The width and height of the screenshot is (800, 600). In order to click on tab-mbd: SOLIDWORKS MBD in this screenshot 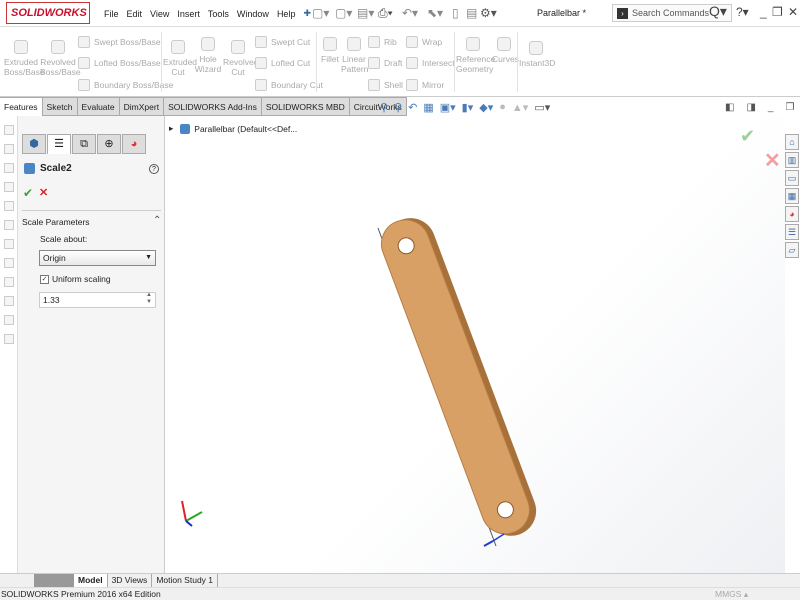, I will do `click(305, 106)`.